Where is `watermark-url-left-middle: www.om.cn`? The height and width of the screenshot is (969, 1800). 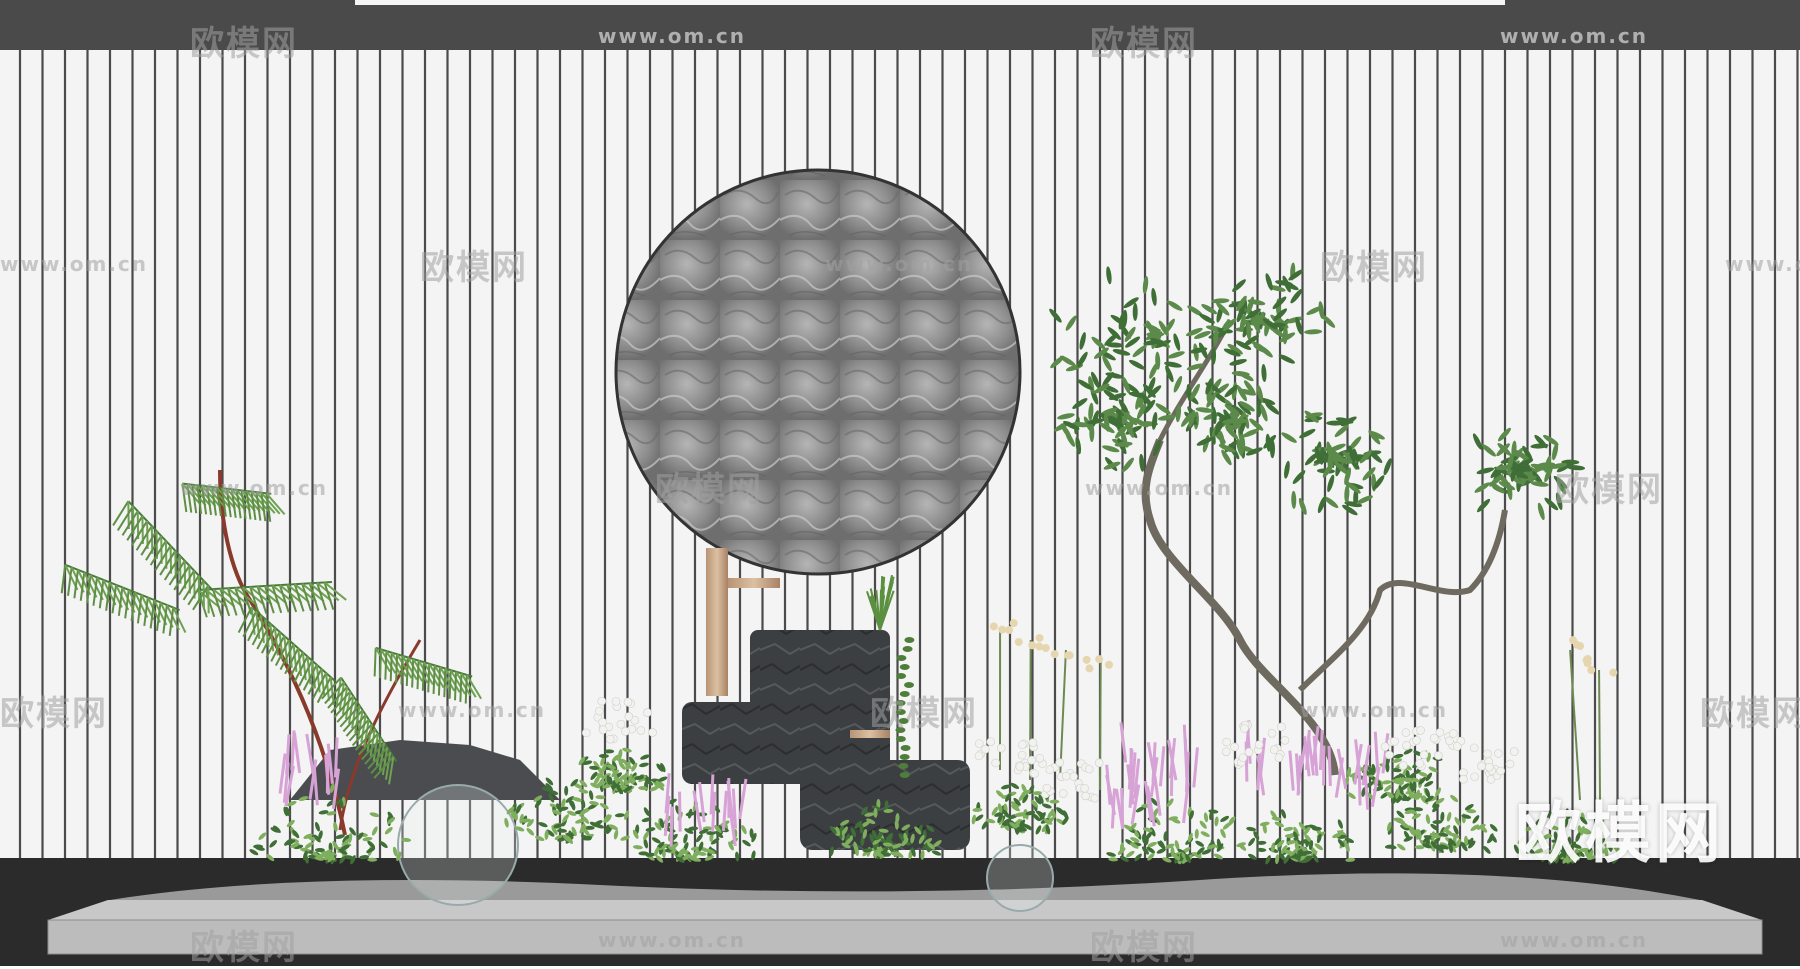
watermark-url-left-middle: www.om.cn is located at coordinates (254, 488).